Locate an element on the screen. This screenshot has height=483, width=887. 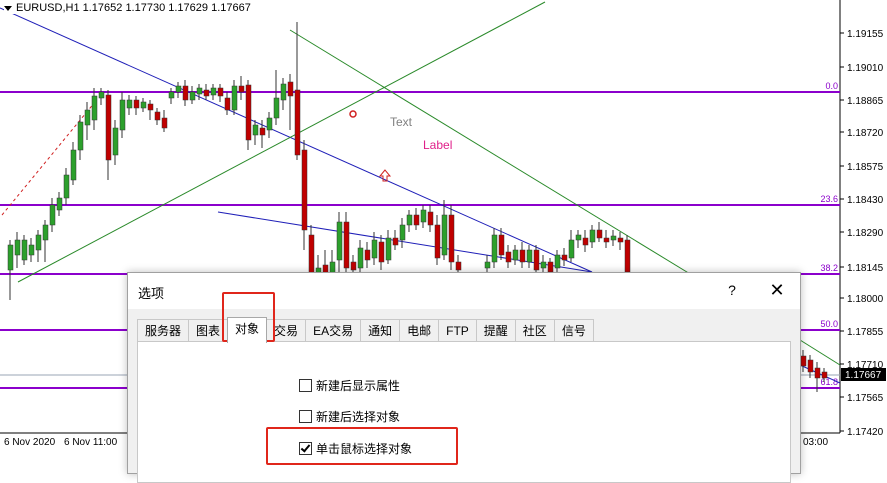
option-highlight-box is located at coordinates (362, 446).